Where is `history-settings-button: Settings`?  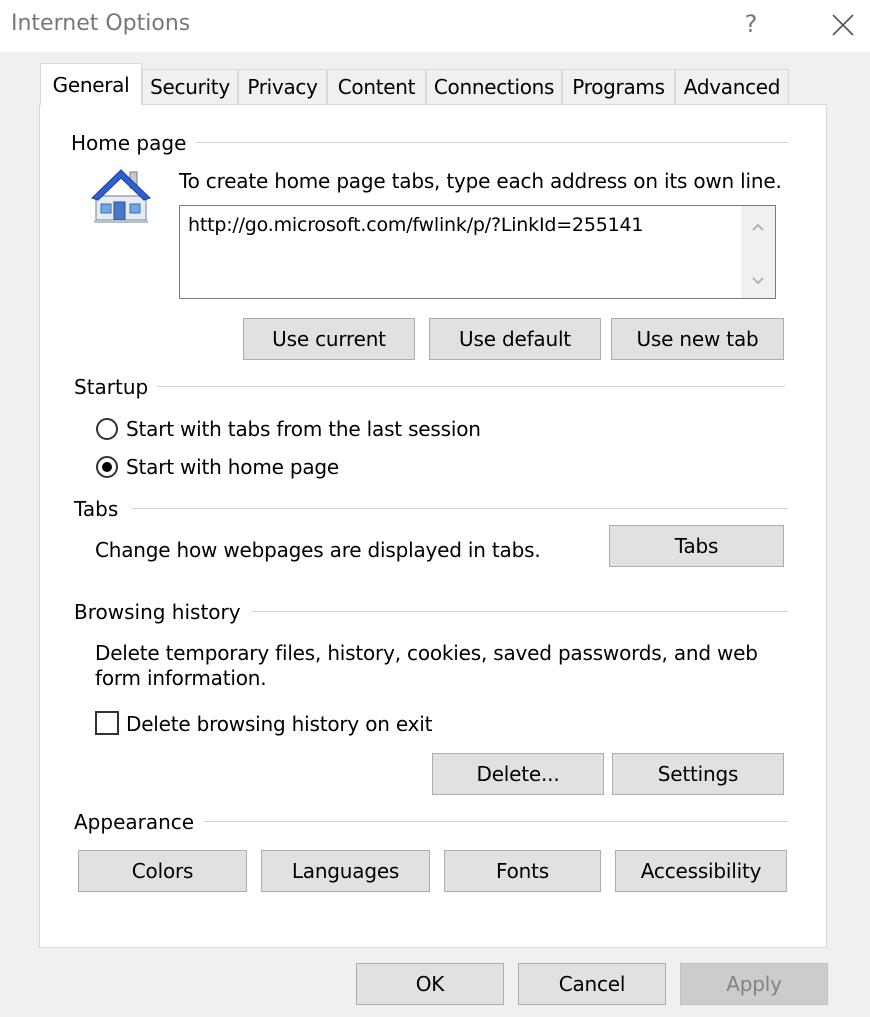 history-settings-button: Settings is located at coordinates (698, 774).